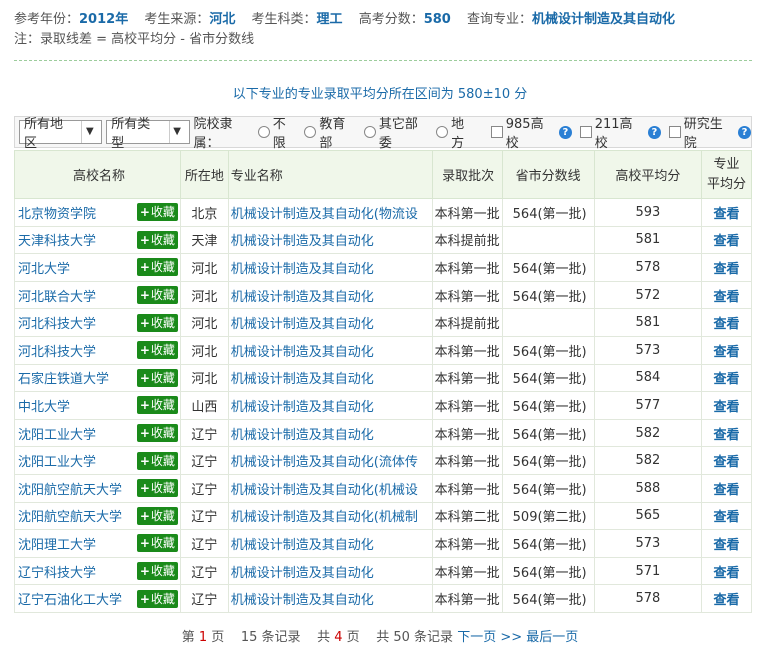  Describe the element at coordinates (44, 267) in the screenshot. I see `school-link: 河北大学` at that location.